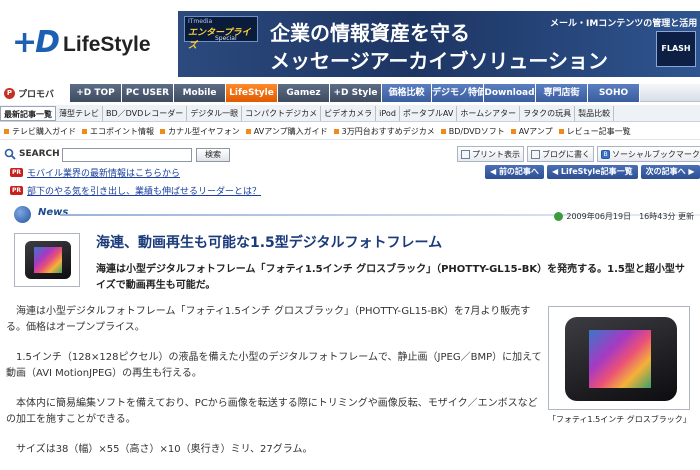  What do you see at coordinates (200, 131) in the screenshot?
I see `feature-link: カナル型イヤフォン` at bounding box center [200, 131].